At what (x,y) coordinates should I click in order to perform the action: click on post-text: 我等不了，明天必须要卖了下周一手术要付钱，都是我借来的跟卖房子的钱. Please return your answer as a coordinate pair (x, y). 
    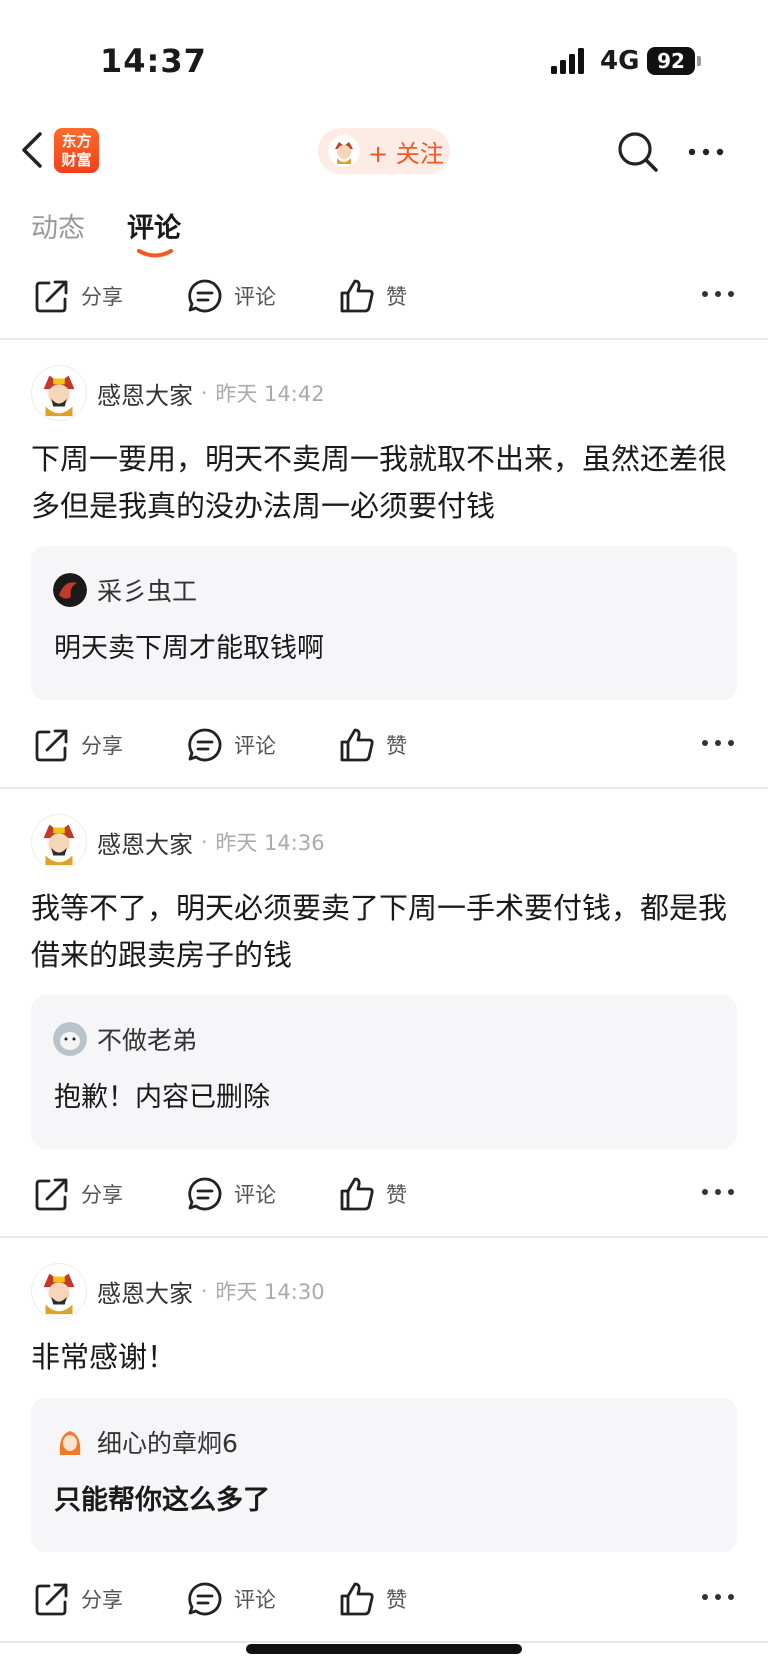
    Looking at the image, I should click on (381, 932).